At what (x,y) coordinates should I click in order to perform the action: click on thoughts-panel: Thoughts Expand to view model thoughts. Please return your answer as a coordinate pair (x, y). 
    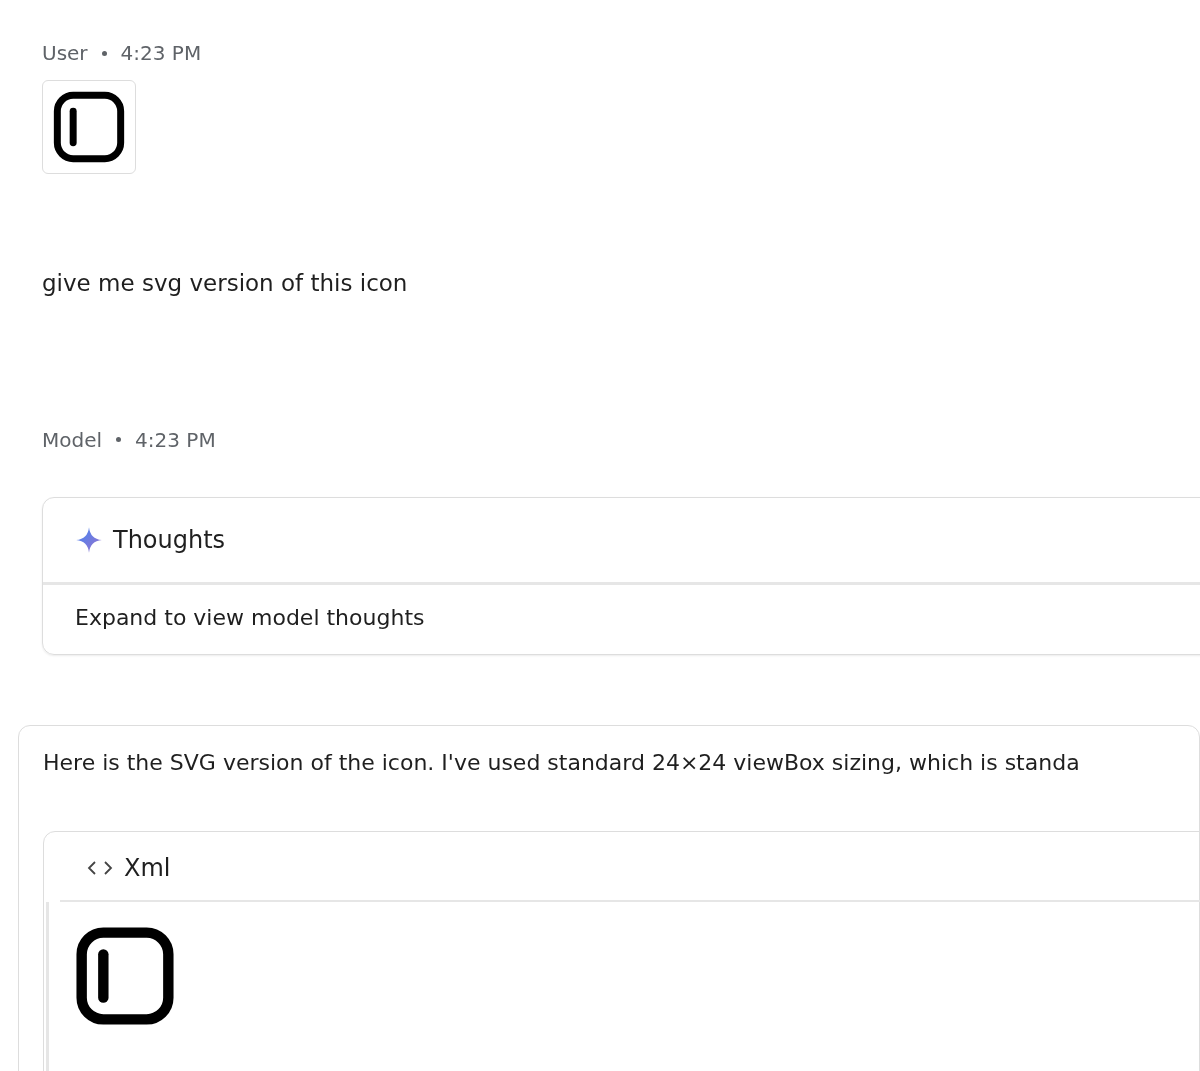
    Looking at the image, I should click on (621, 575).